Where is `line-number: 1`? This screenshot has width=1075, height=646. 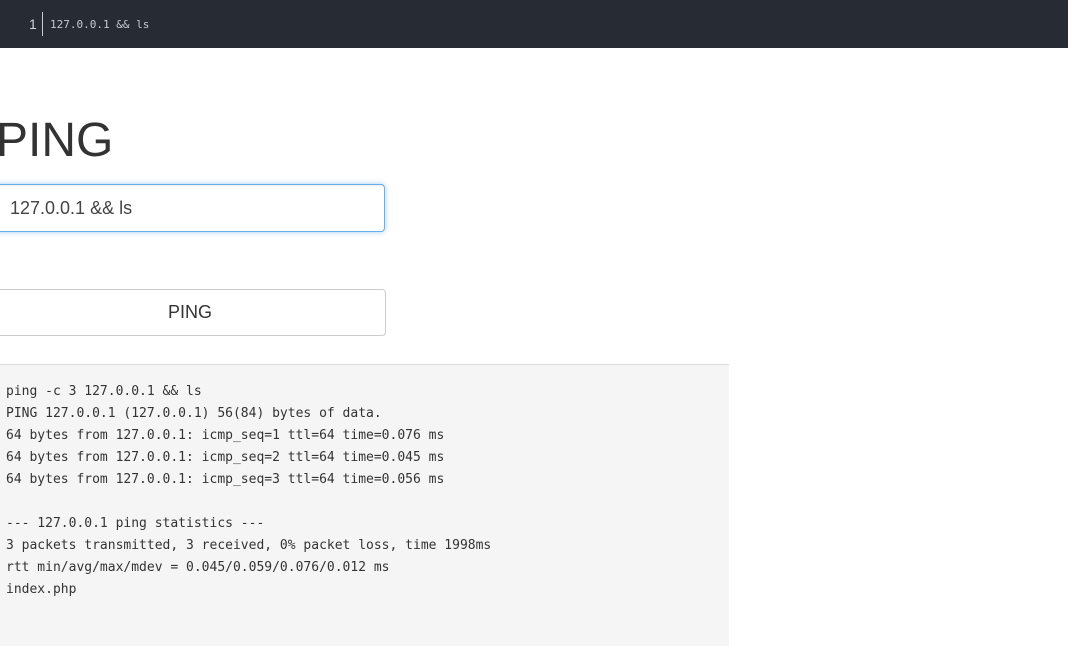
line-number: 1 is located at coordinates (33, 24).